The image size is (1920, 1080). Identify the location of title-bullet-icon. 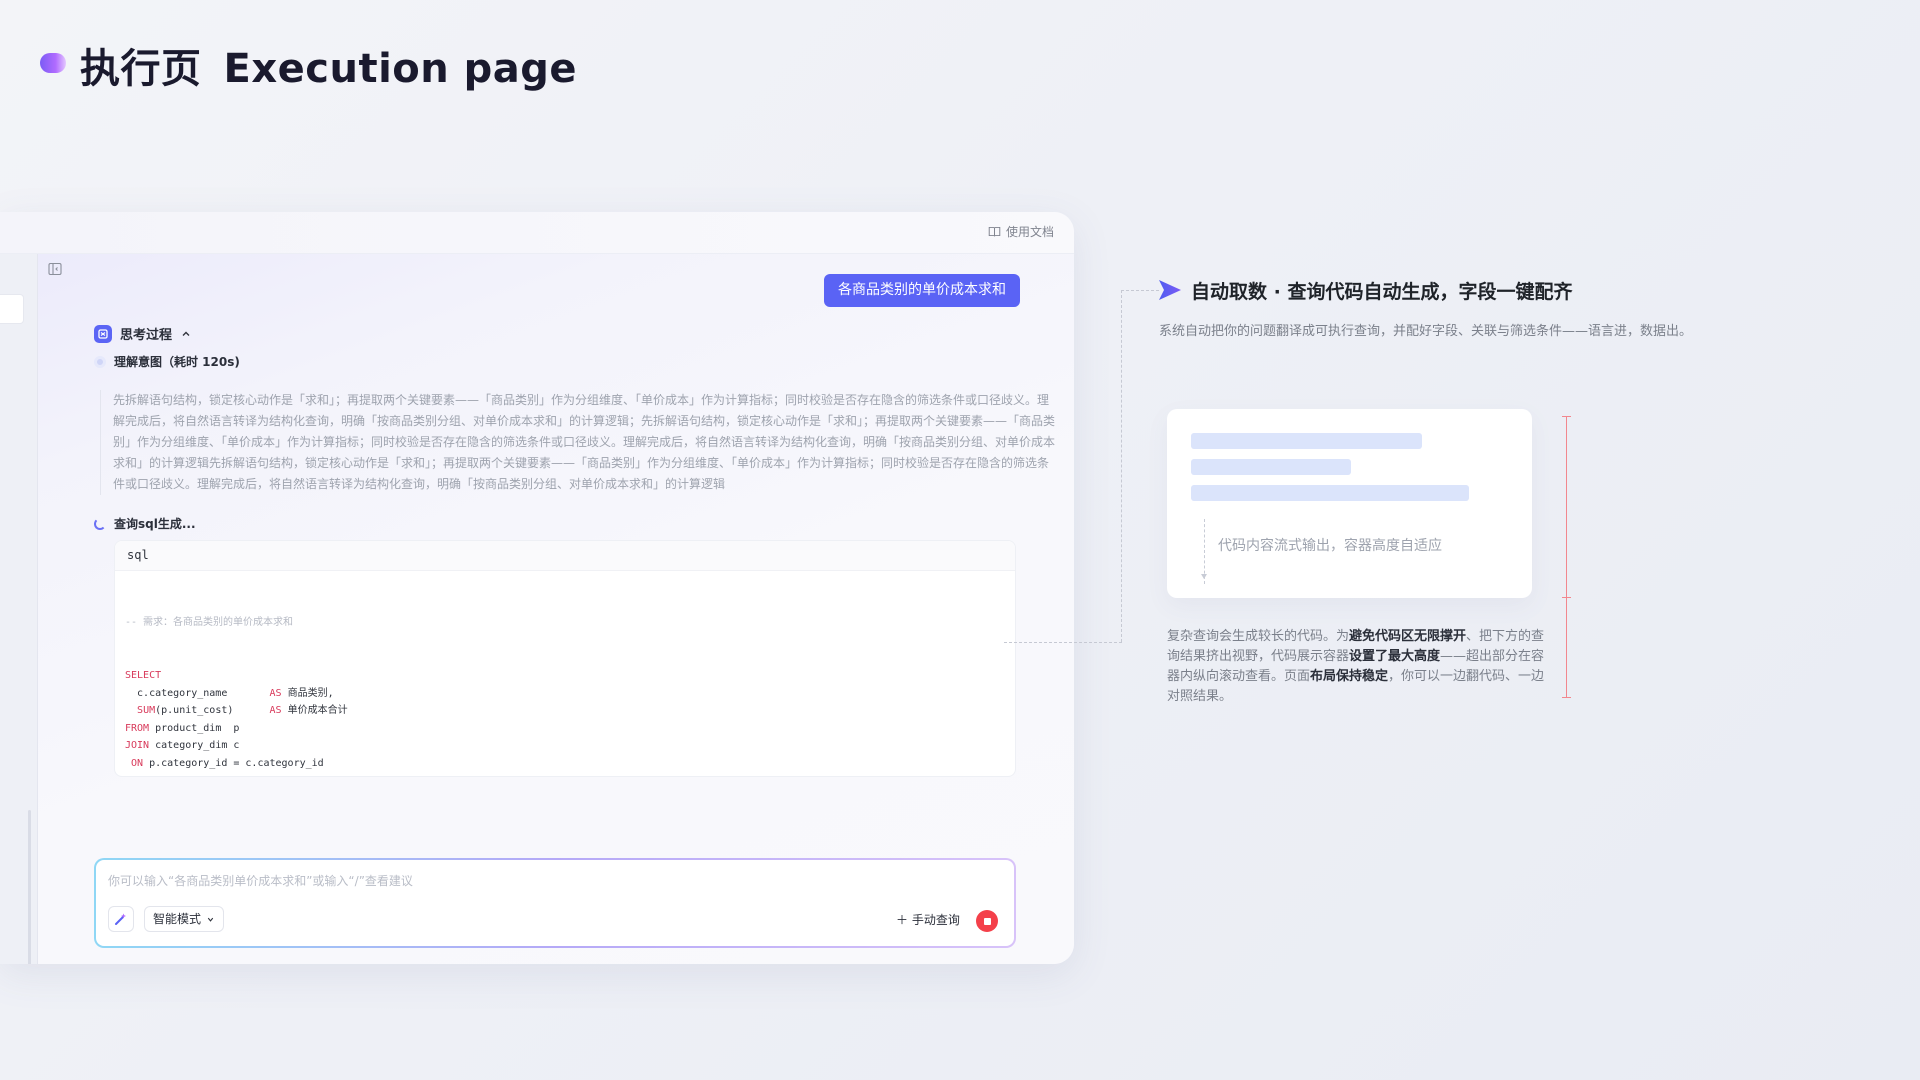
(53, 63).